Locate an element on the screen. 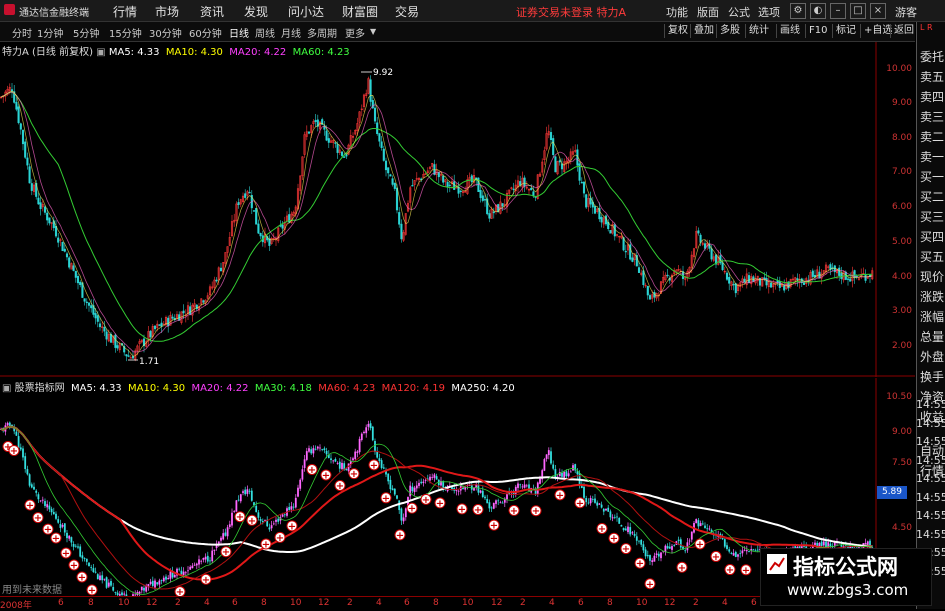 This screenshot has width=945, height=611. tab-fenshi: 分时 is located at coordinates (22, 32).